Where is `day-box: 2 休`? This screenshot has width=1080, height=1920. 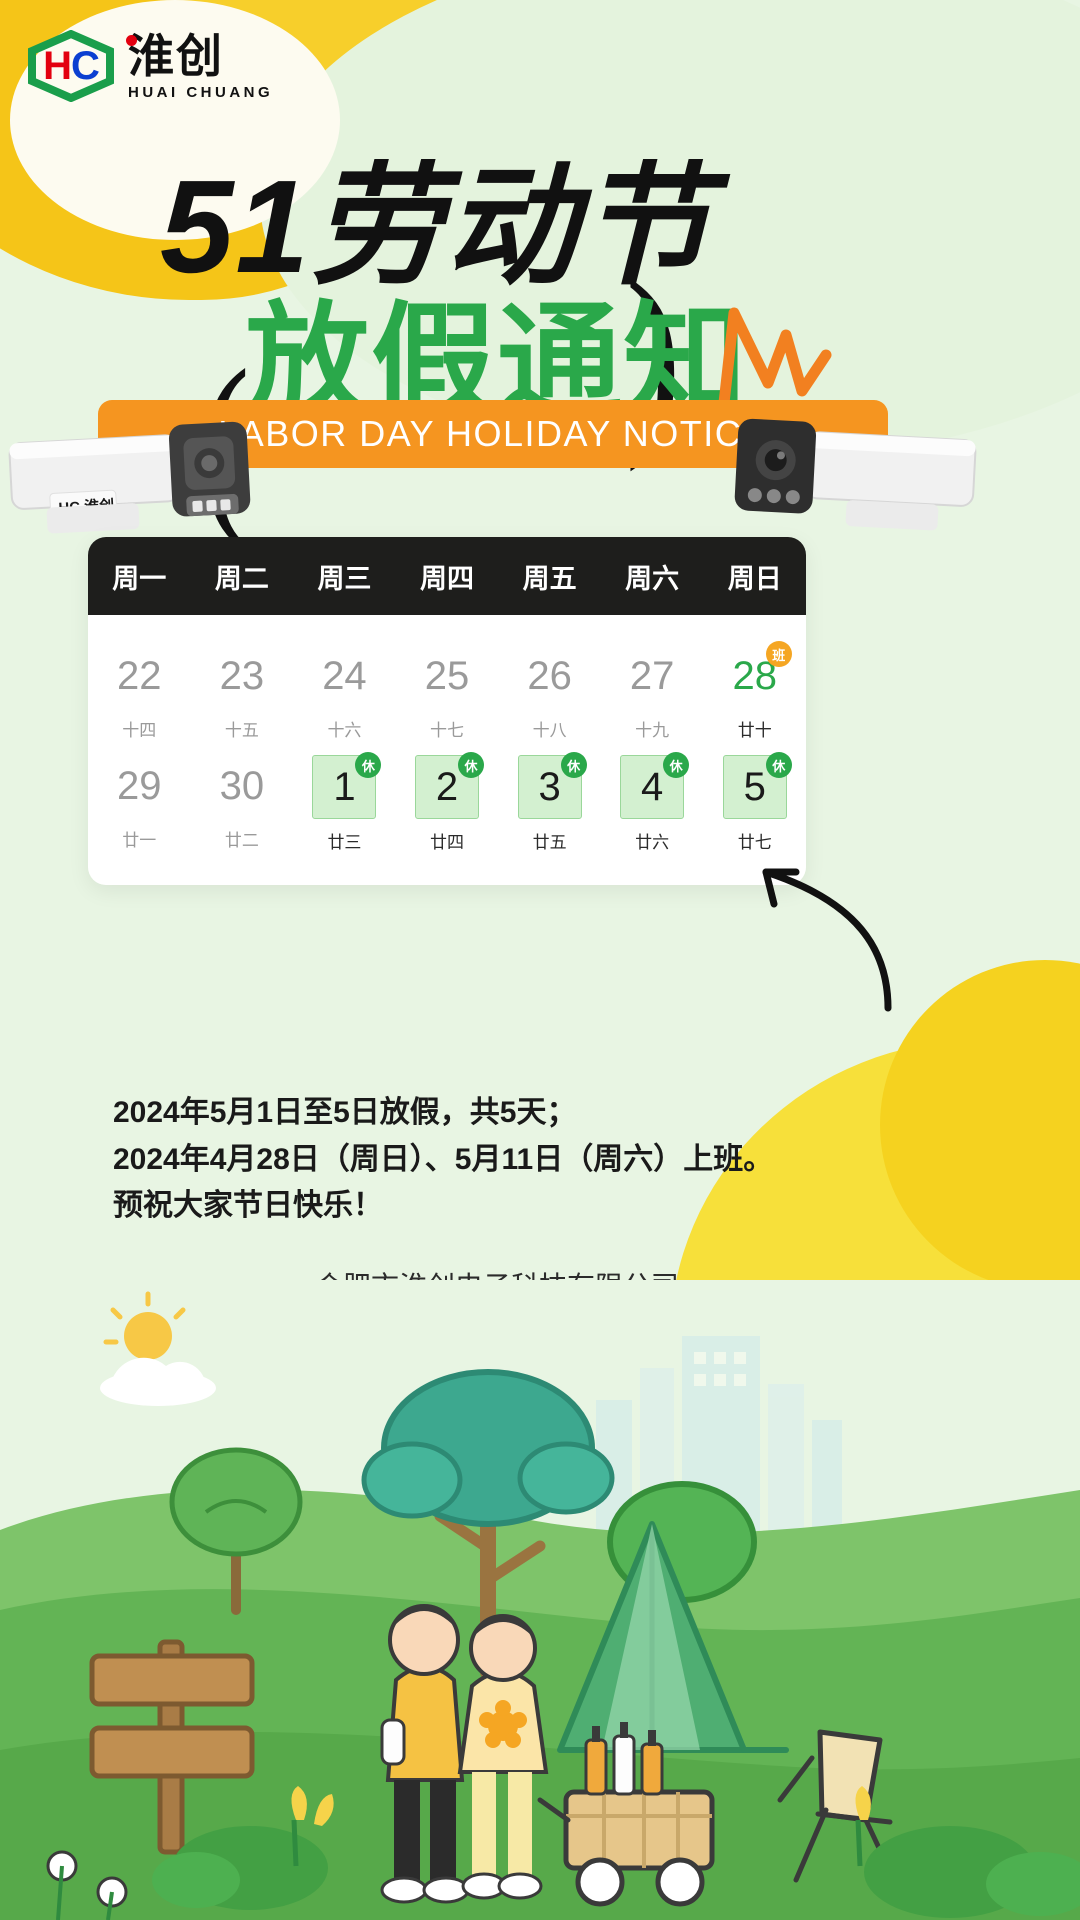 day-box: 2 休 is located at coordinates (450, 785).